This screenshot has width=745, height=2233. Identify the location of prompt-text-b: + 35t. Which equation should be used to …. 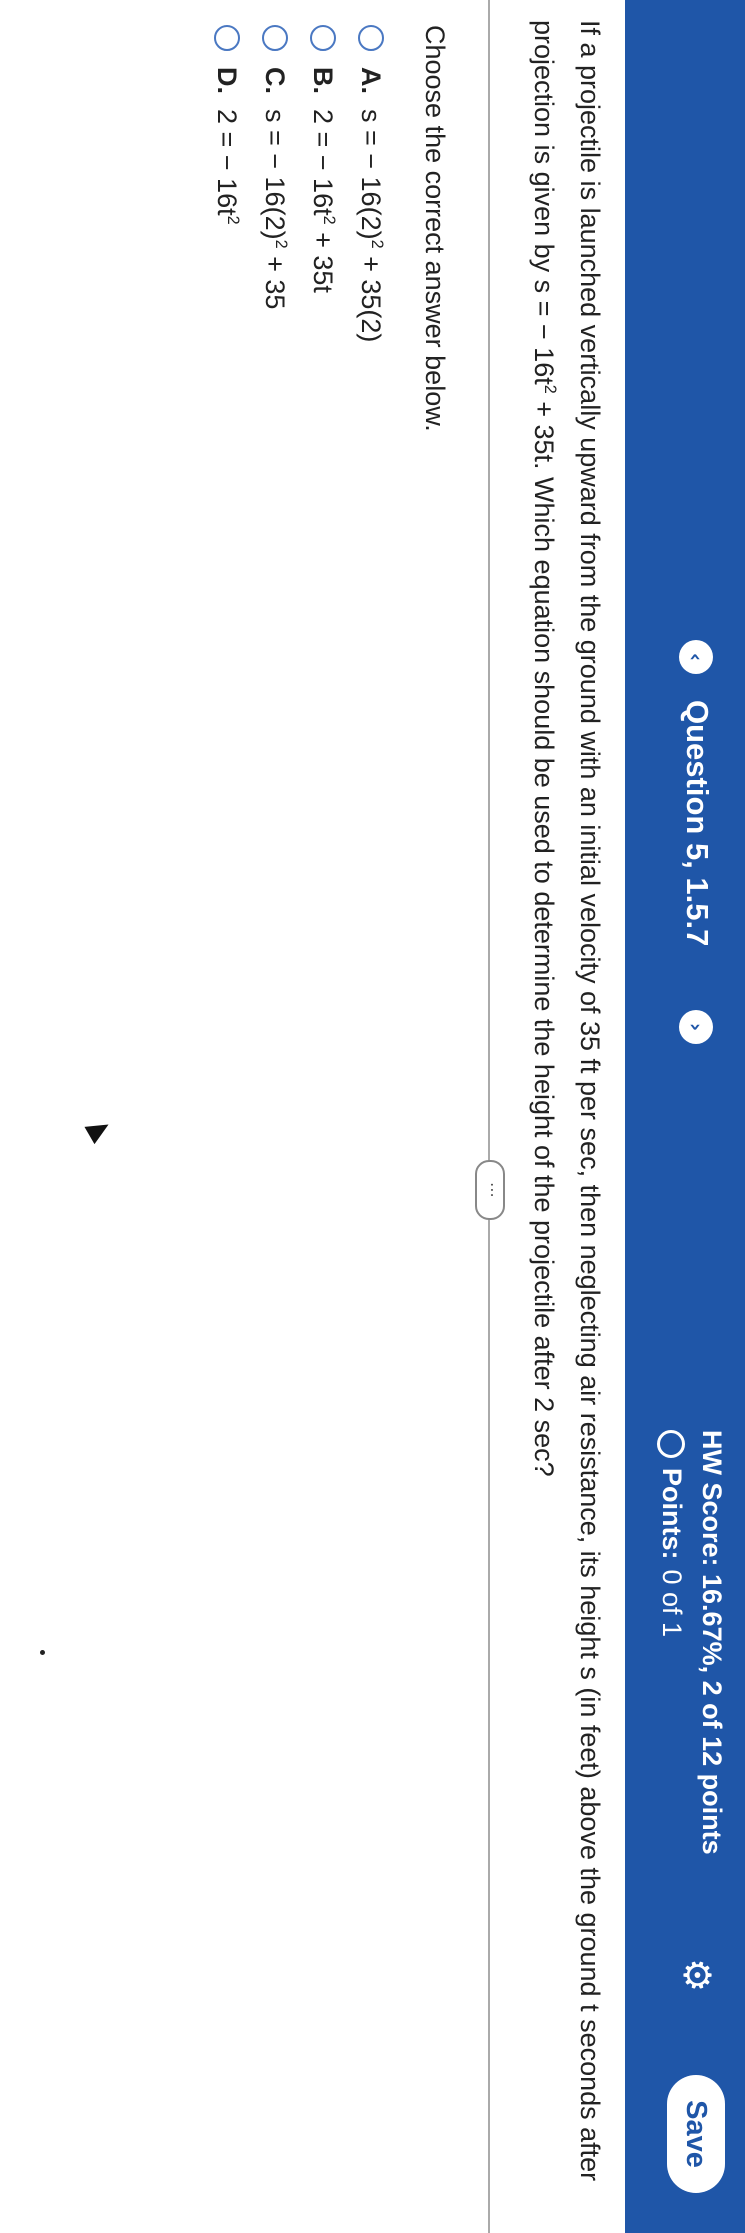
(544, 935).